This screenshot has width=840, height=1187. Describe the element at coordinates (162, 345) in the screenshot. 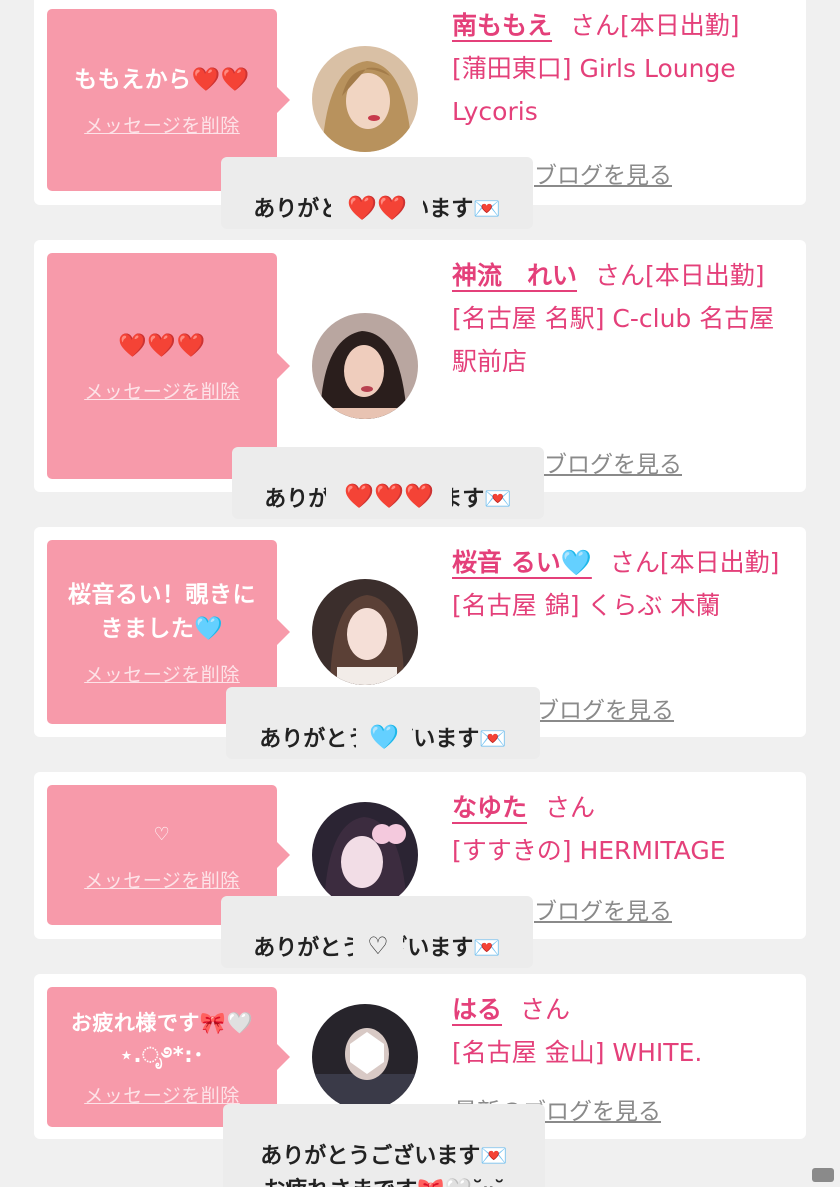

I see `heart-icon: ❤️❤️❤️` at that location.